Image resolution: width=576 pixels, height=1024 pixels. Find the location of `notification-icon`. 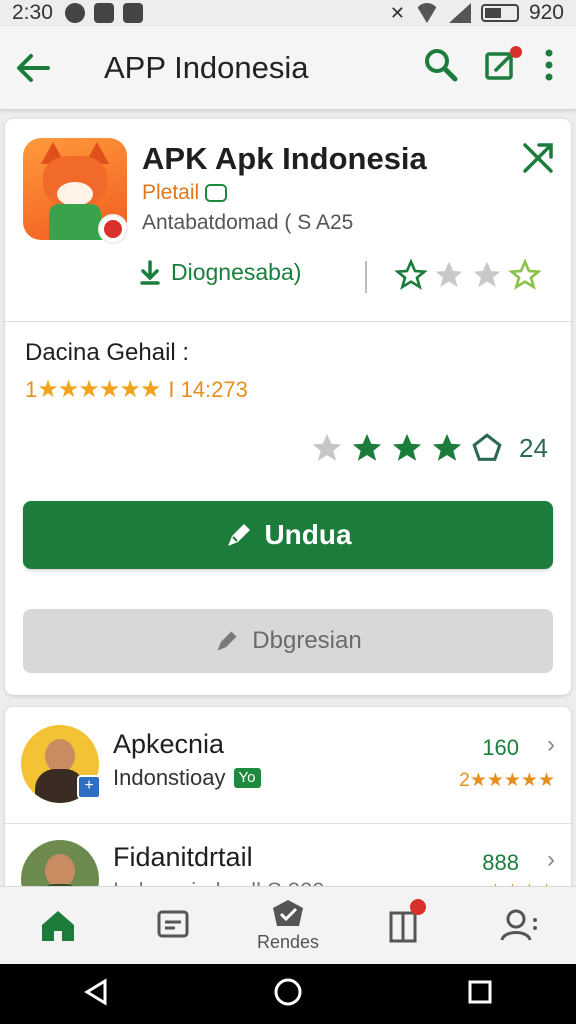

notification-icon is located at coordinates (74, 13).